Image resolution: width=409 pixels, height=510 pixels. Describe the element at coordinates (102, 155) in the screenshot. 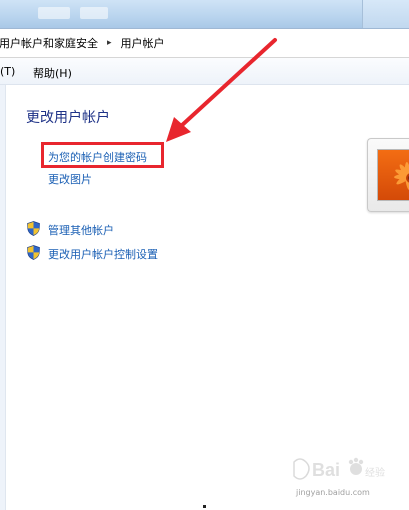

I see `red-highlight-box` at that location.